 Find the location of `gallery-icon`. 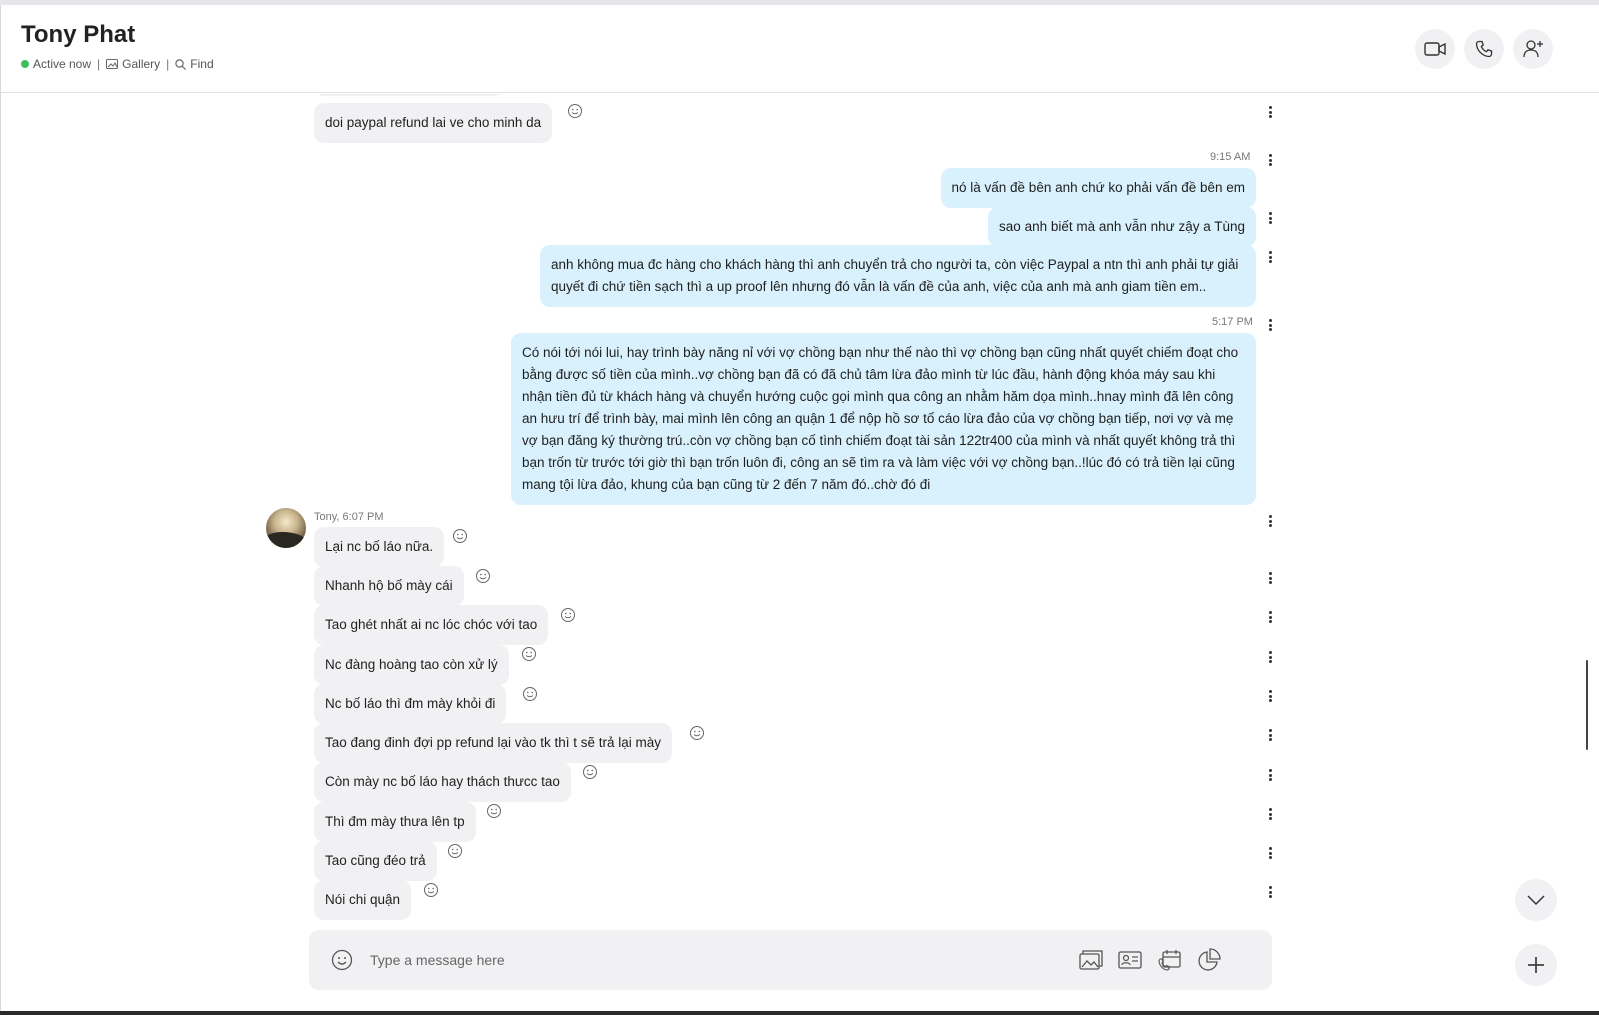

gallery-icon is located at coordinates (112, 64).